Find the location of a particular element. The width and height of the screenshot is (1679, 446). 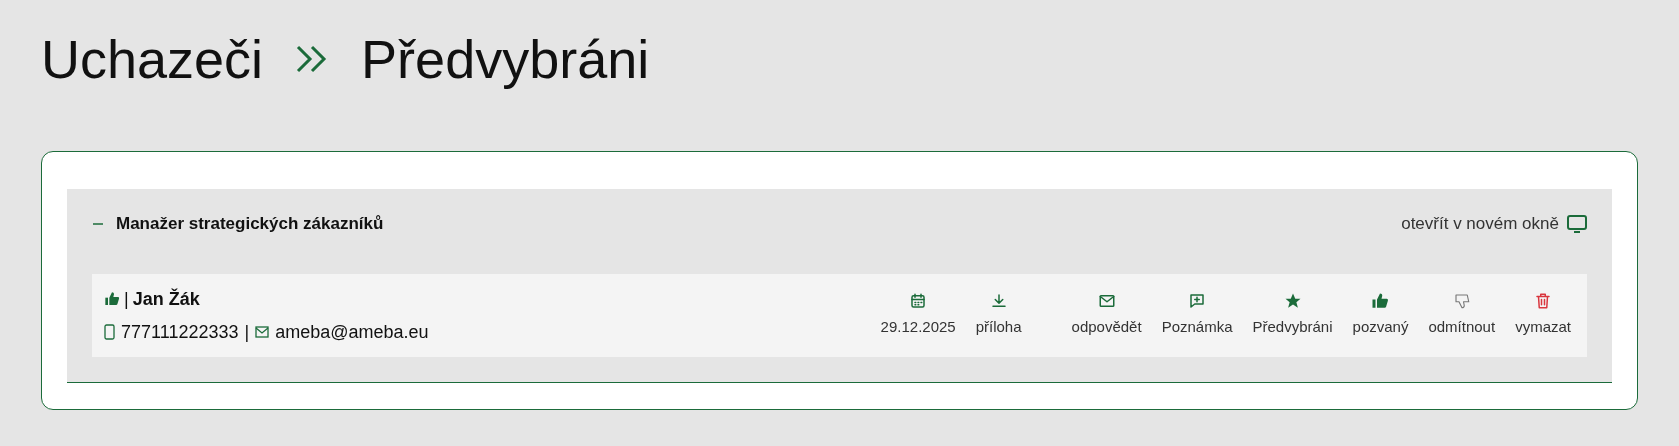

thumbs-down-icon is located at coordinates (1461, 301).